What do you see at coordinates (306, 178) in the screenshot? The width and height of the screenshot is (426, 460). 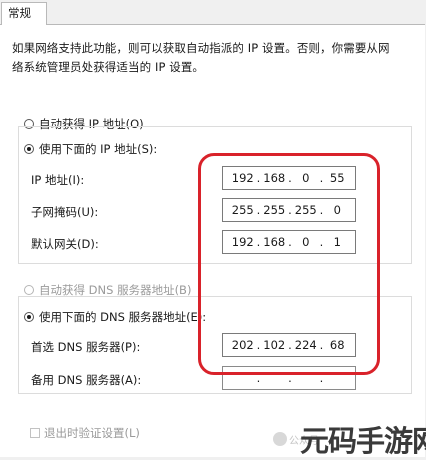 I see `ip-octet-3: 0` at bounding box center [306, 178].